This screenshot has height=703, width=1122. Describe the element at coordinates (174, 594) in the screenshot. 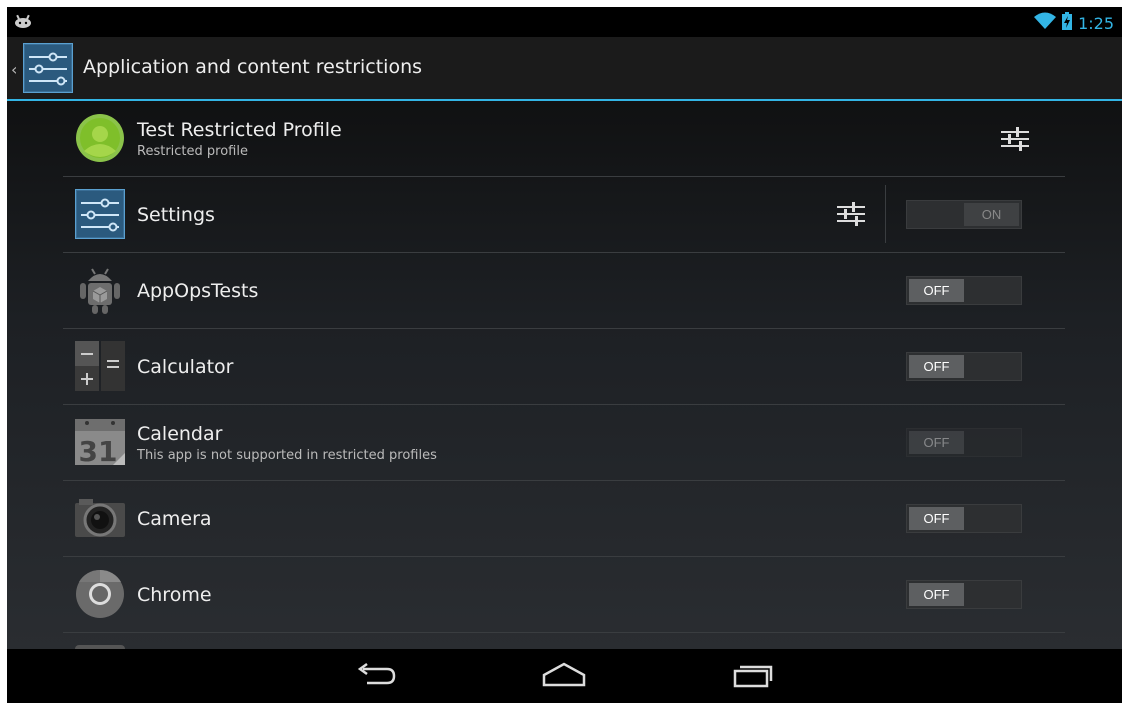

I see `app-name: Chrome` at that location.